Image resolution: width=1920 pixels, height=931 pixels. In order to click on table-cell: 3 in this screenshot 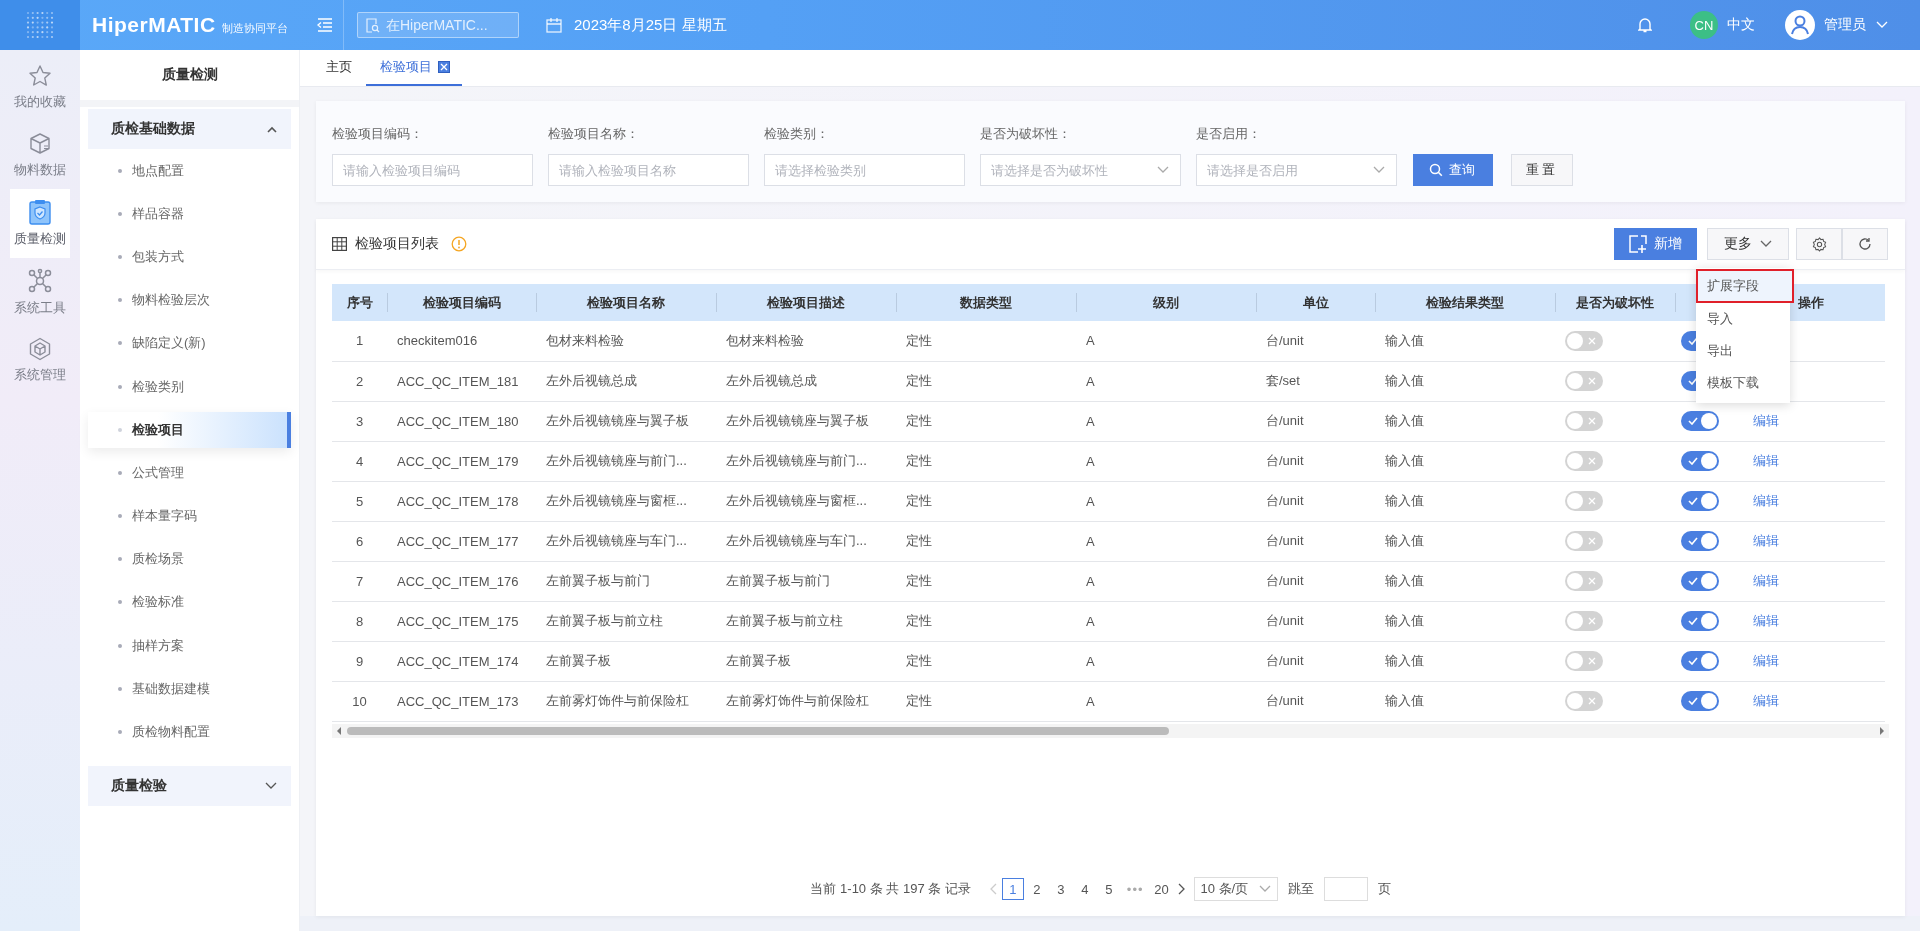, I will do `click(359, 421)`.